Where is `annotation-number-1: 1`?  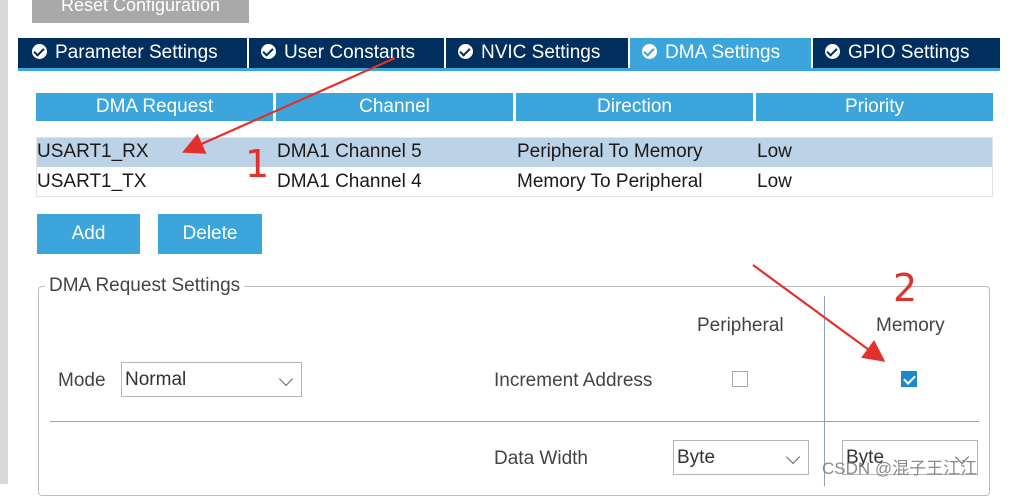 annotation-number-1: 1 is located at coordinates (257, 164).